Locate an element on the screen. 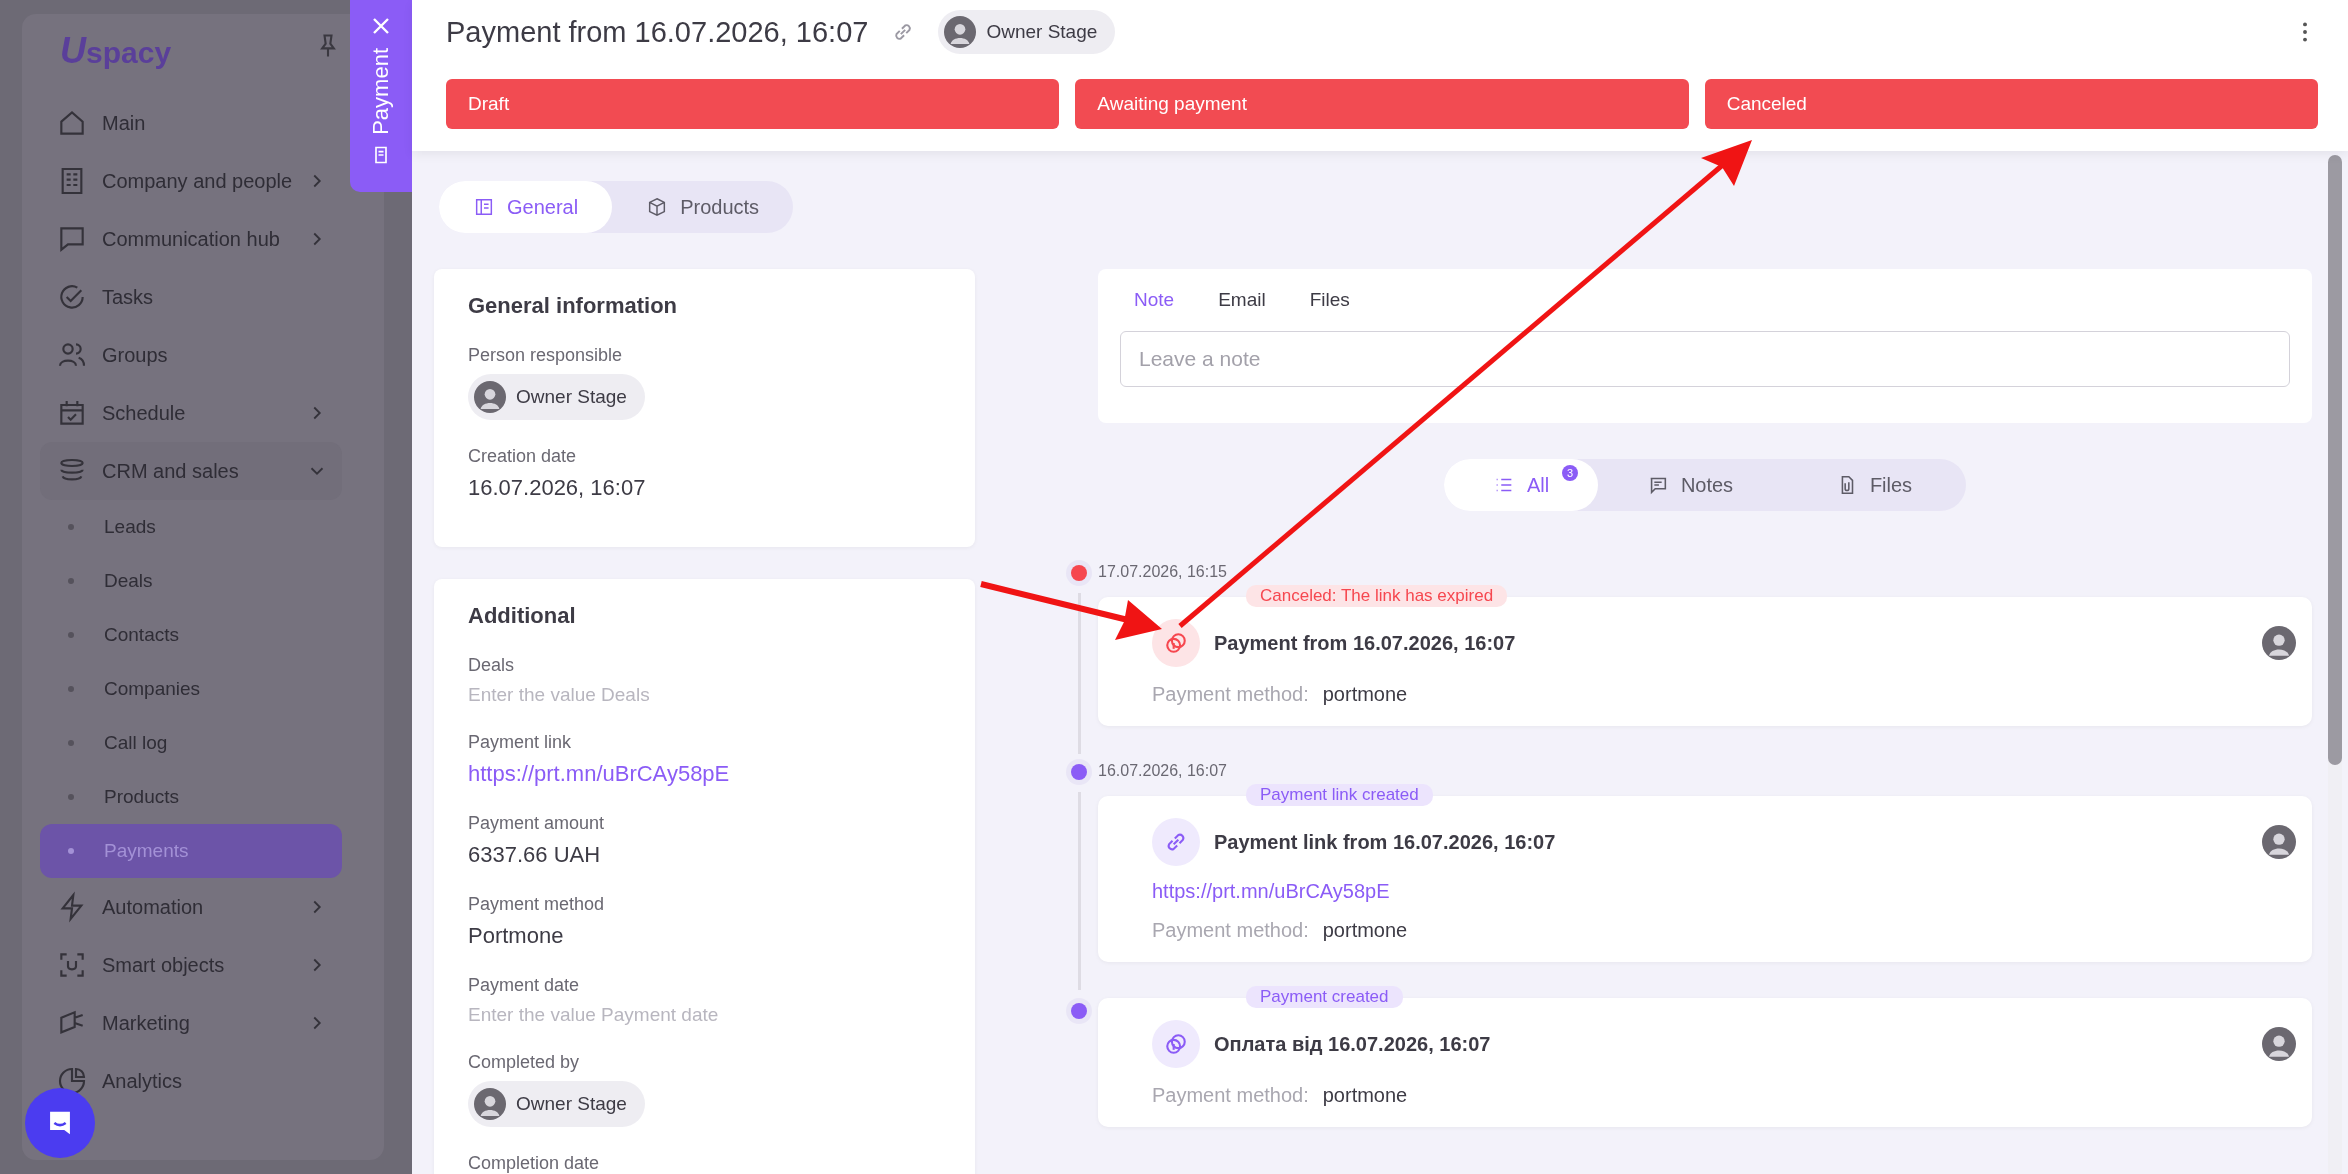  field-value: Portmone is located at coordinates (516, 936).